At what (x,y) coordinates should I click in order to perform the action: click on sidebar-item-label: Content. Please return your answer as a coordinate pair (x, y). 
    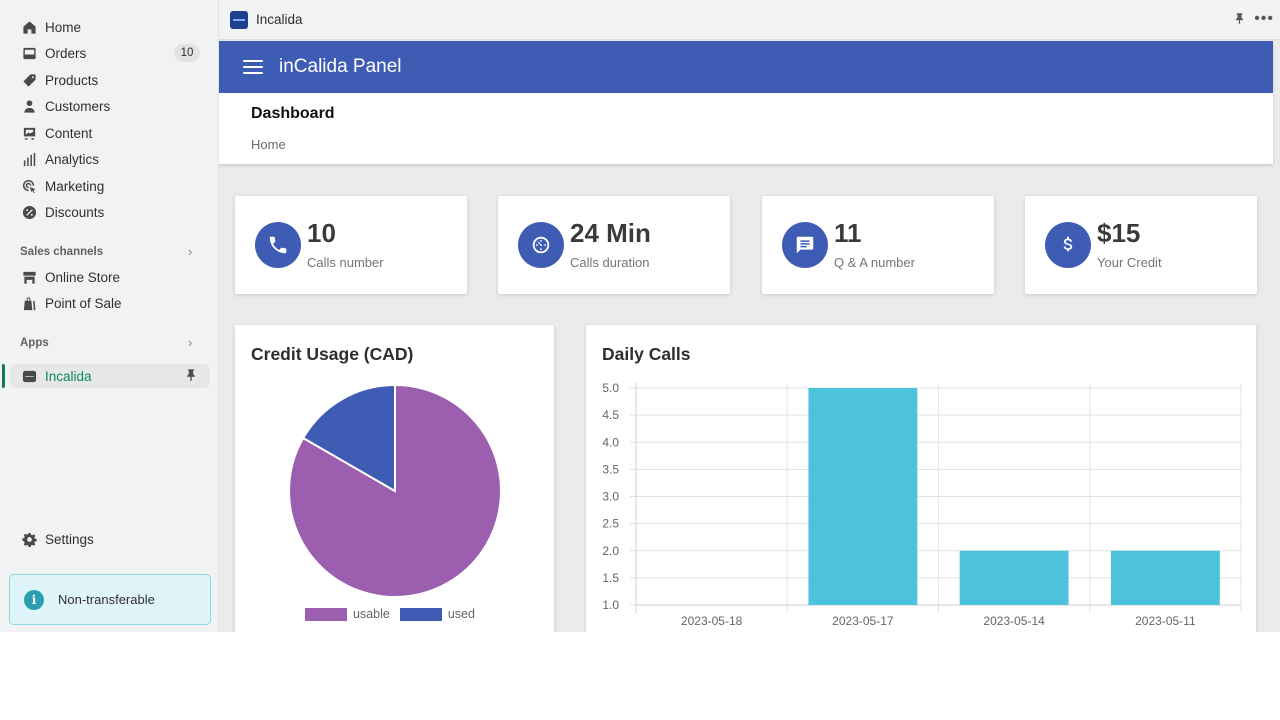
    Looking at the image, I should click on (69, 133).